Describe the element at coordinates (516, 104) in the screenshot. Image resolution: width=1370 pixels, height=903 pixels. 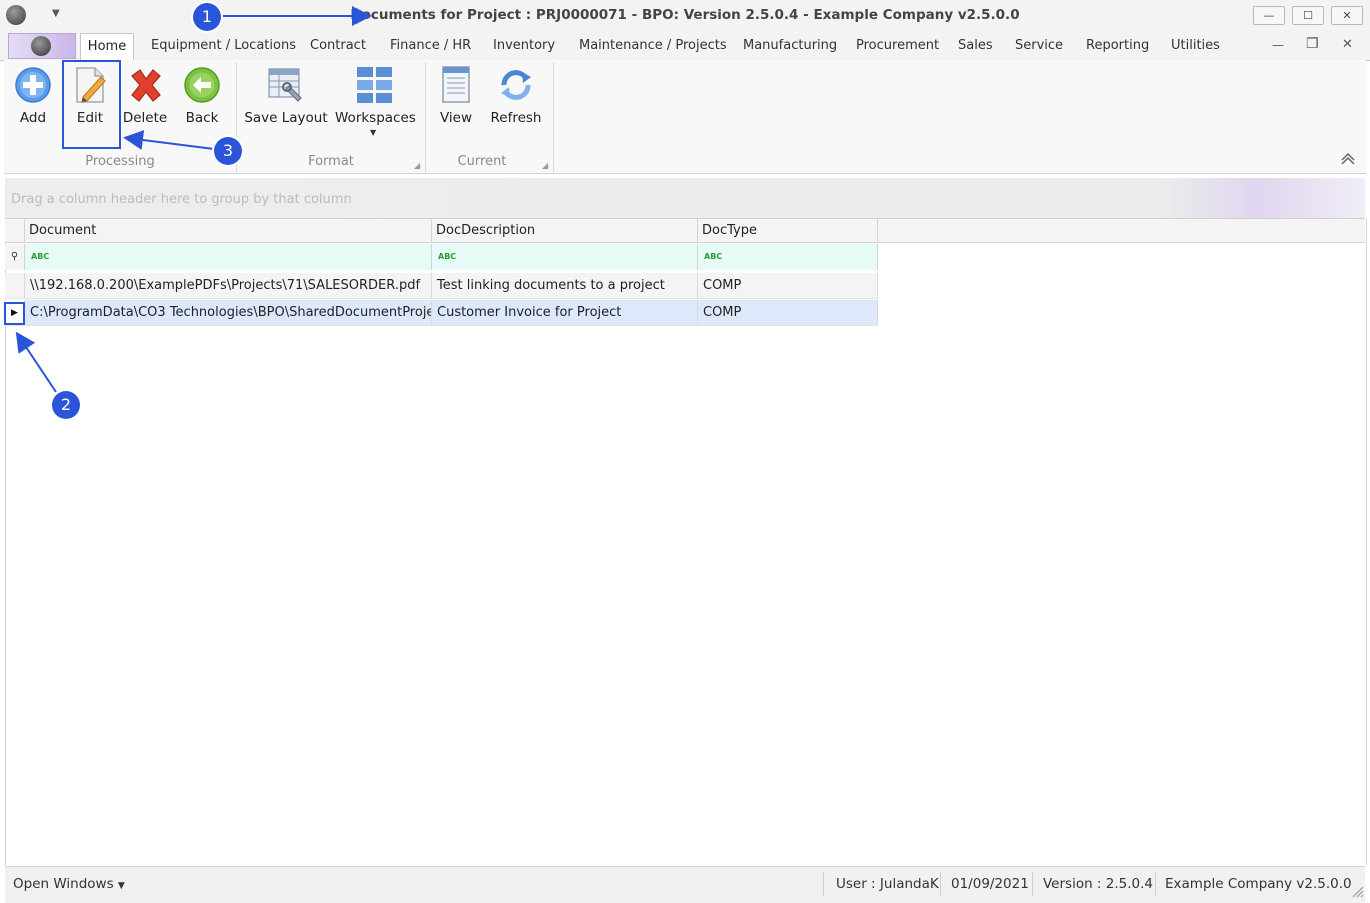
I see `refresh-button: Refresh` at that location.